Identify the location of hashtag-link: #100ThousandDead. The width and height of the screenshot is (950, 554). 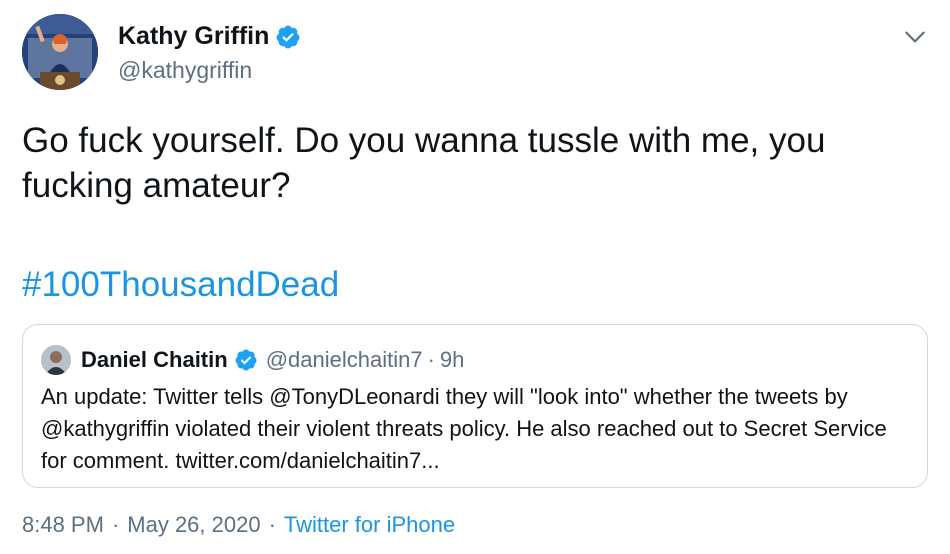
(180, 284).